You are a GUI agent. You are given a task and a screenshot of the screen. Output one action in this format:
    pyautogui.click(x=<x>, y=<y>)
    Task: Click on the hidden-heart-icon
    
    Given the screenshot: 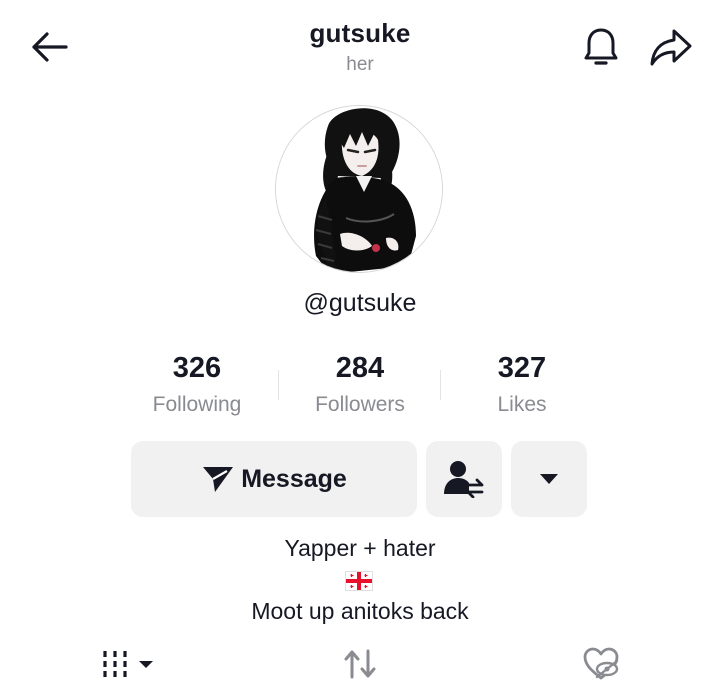 What is the action you would take?
    pyautogui.click(x=601, y=663)
    